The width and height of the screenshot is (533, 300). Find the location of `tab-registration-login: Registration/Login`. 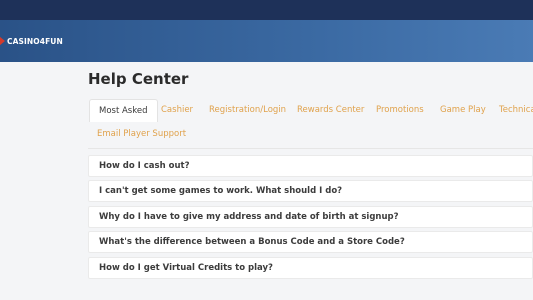

tab-registration-login: Registration/Login is located at coordinates (247, 110).